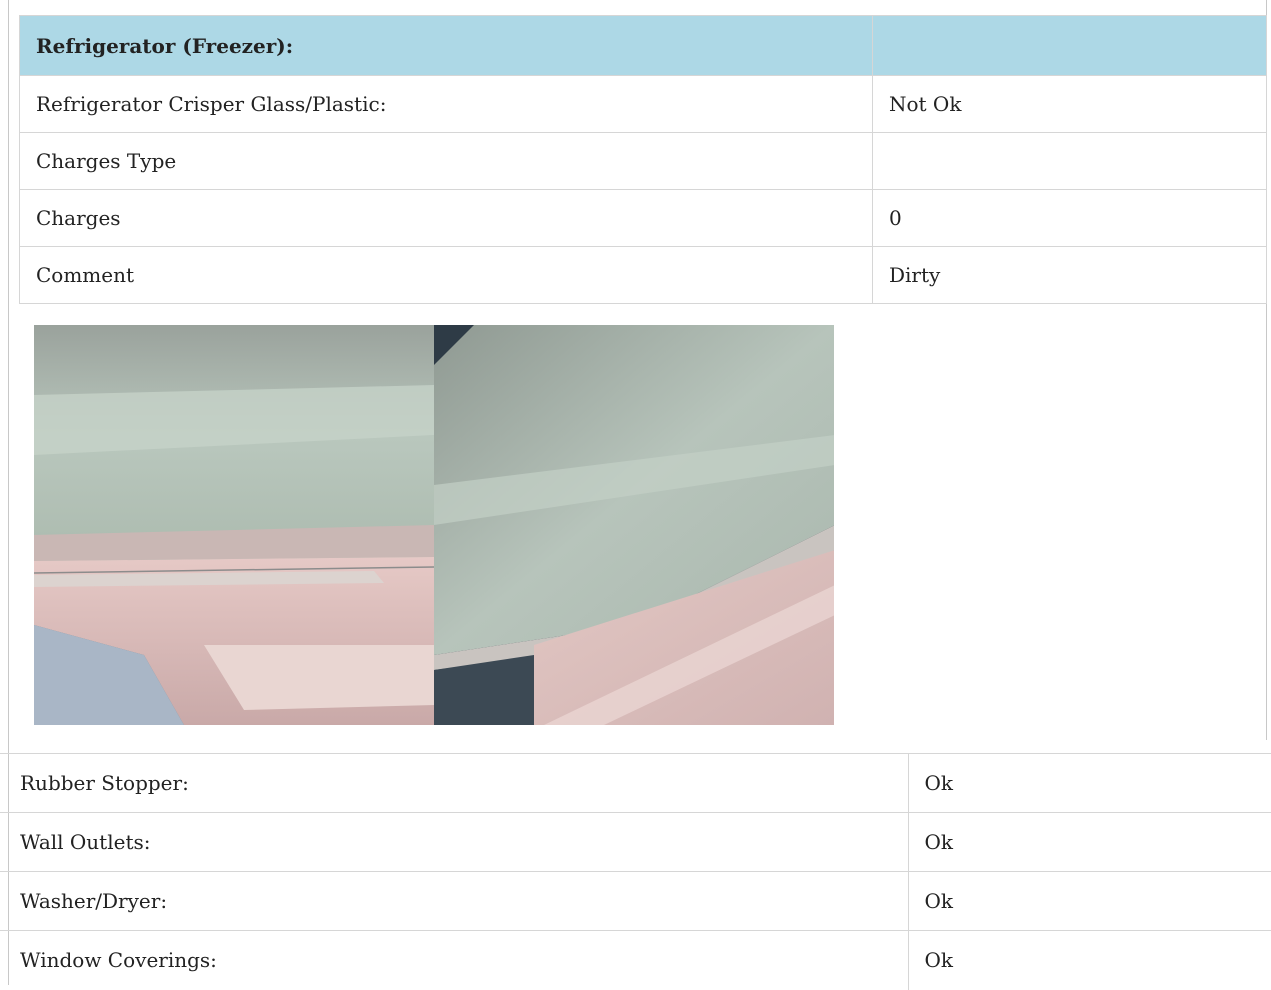 The height and width of the screenshot is (990, 1271). What do you see at coordinates (446, 275) in the screenshot?
I see `row-label: Comment` at bounding box center [446, 275].